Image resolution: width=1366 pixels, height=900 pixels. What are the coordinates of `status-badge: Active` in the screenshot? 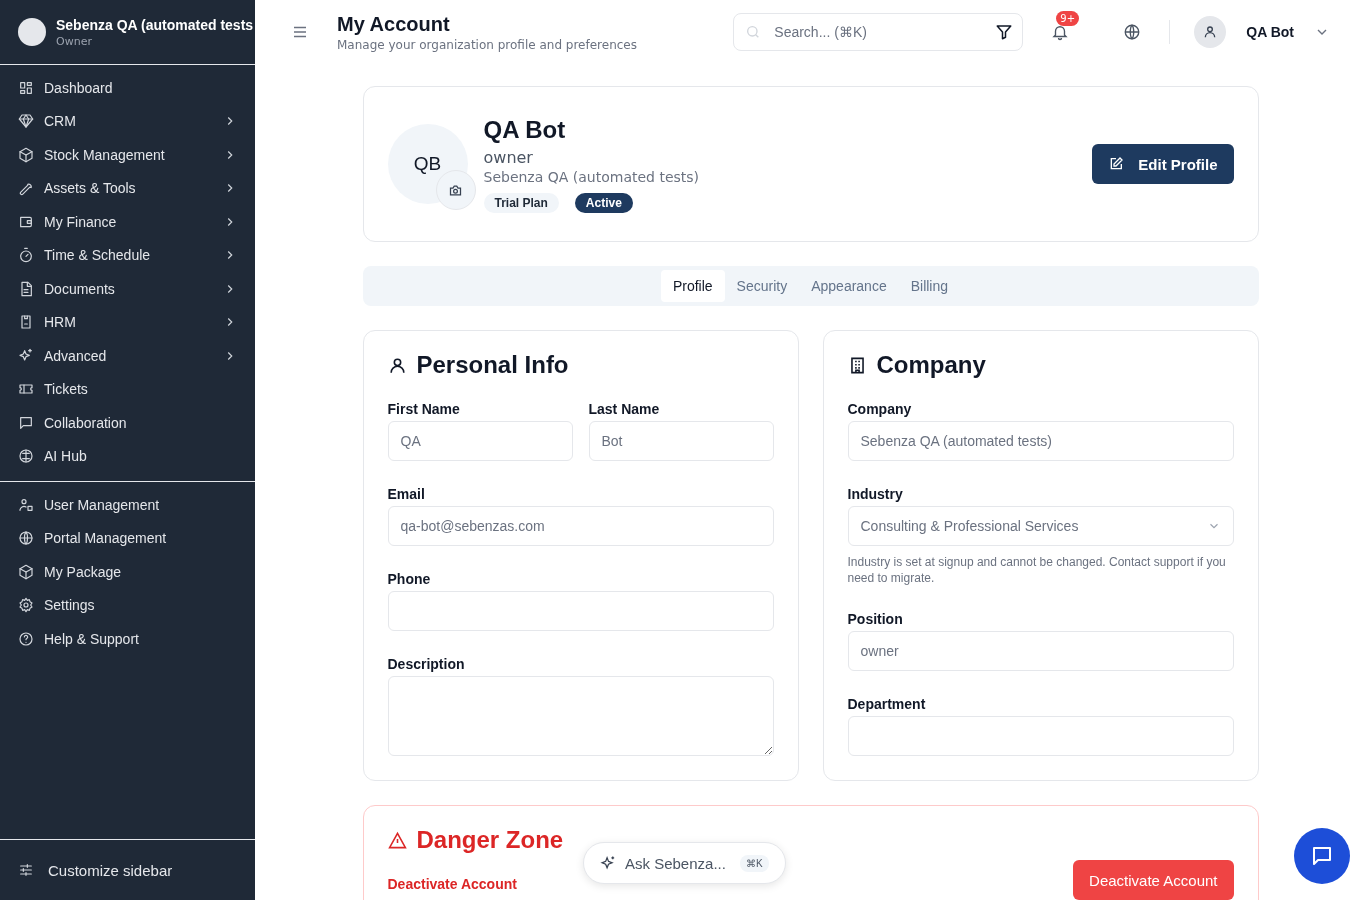 It's located at (603, 202).